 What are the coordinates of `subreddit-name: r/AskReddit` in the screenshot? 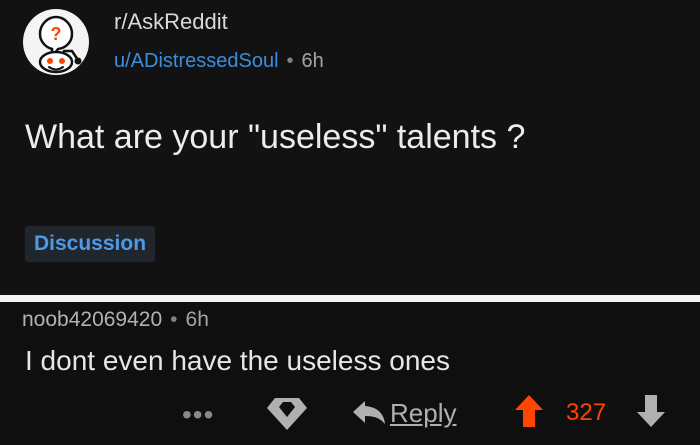 It's located at (171, 22).